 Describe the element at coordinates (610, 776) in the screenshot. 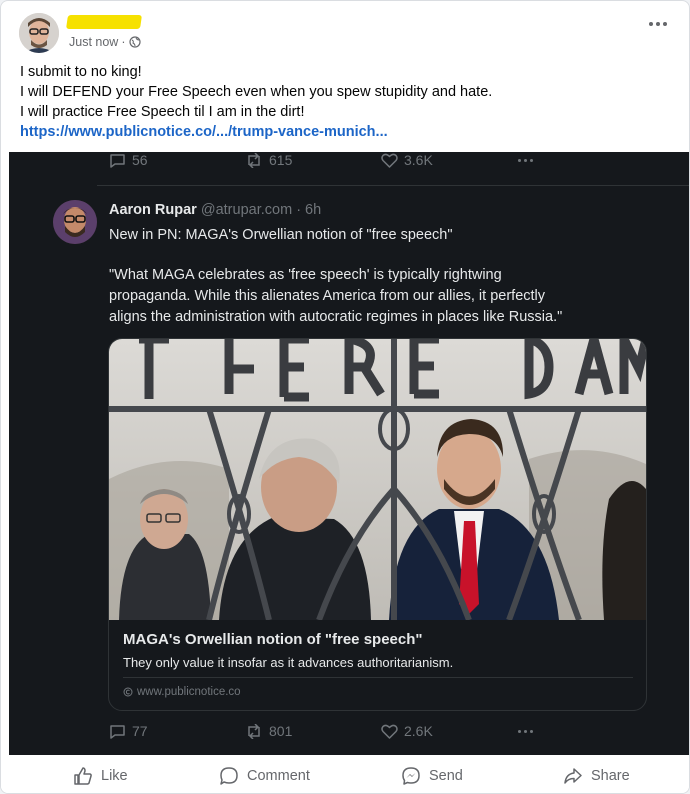

I see `share-label: Share` at that location.